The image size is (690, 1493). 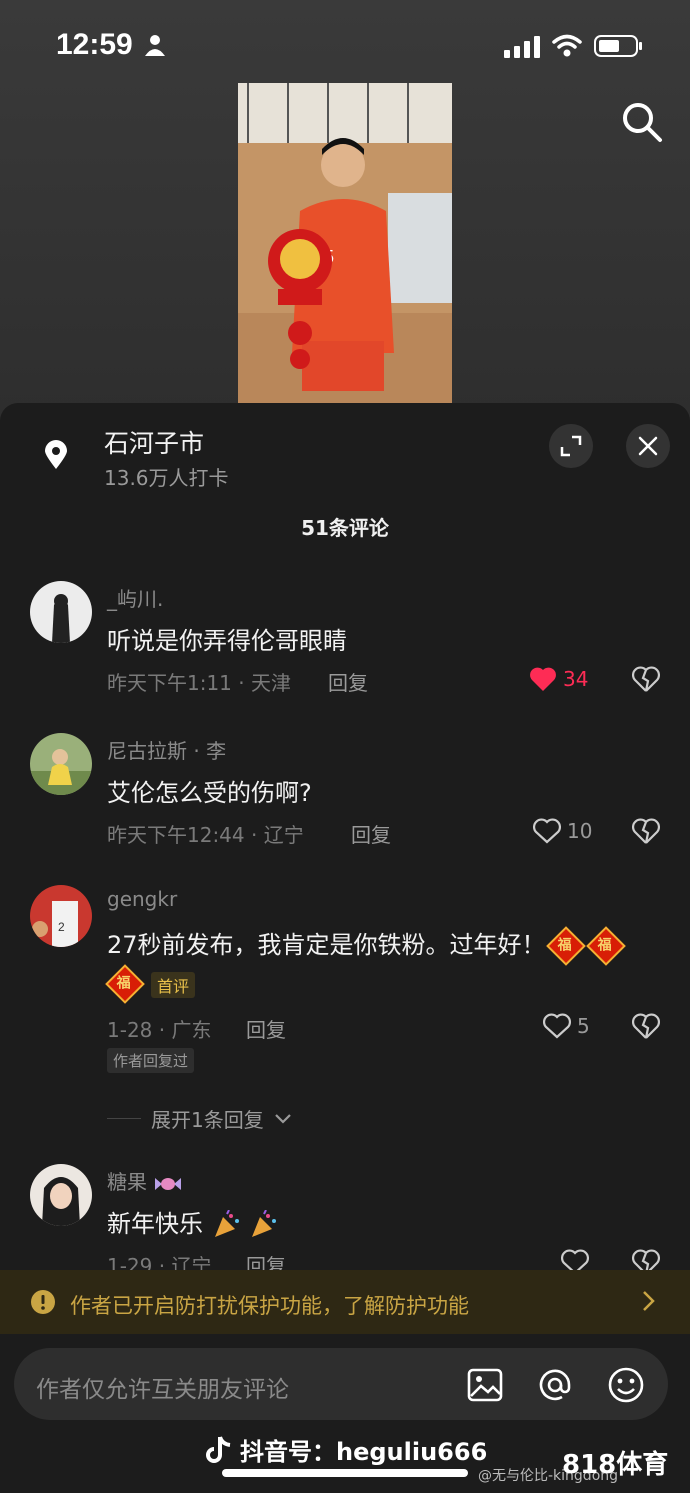 What do you see at coordinates (562, 831) in the screenshot?
I see `like-button: 10` at bounding box center [562, 831].